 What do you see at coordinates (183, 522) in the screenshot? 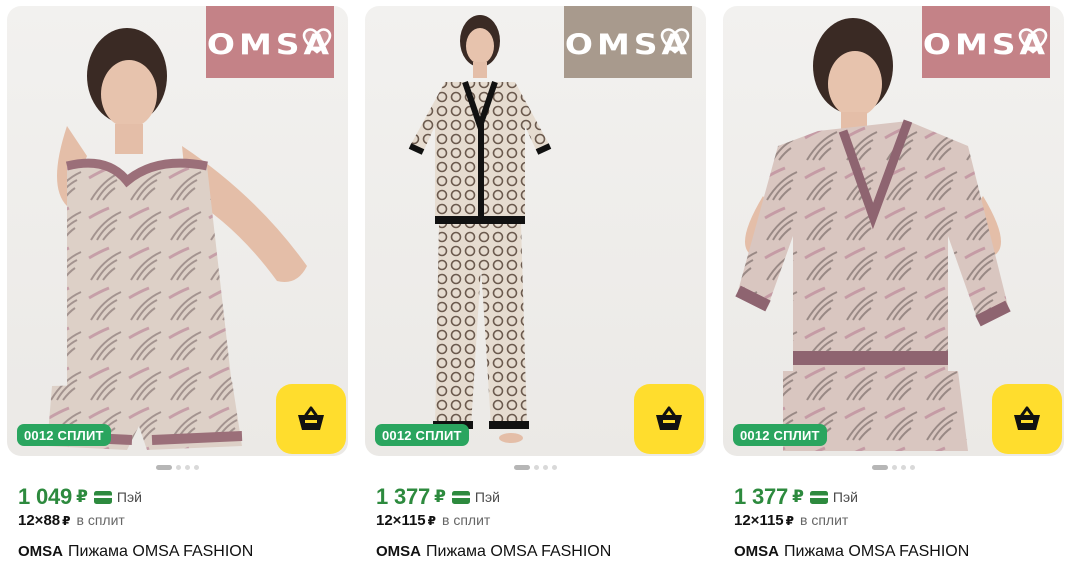
I see `split-info: 12×88 ₽ в сплит` at bounding box center [183, 522].